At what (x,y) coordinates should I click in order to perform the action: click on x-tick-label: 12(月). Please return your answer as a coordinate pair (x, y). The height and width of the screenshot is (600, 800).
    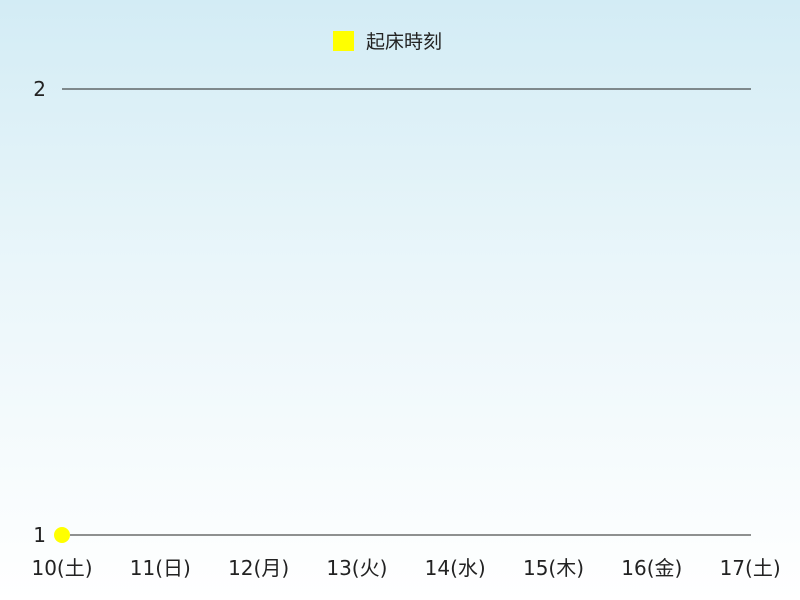
    Looking at the image, I should click on (258, 568).